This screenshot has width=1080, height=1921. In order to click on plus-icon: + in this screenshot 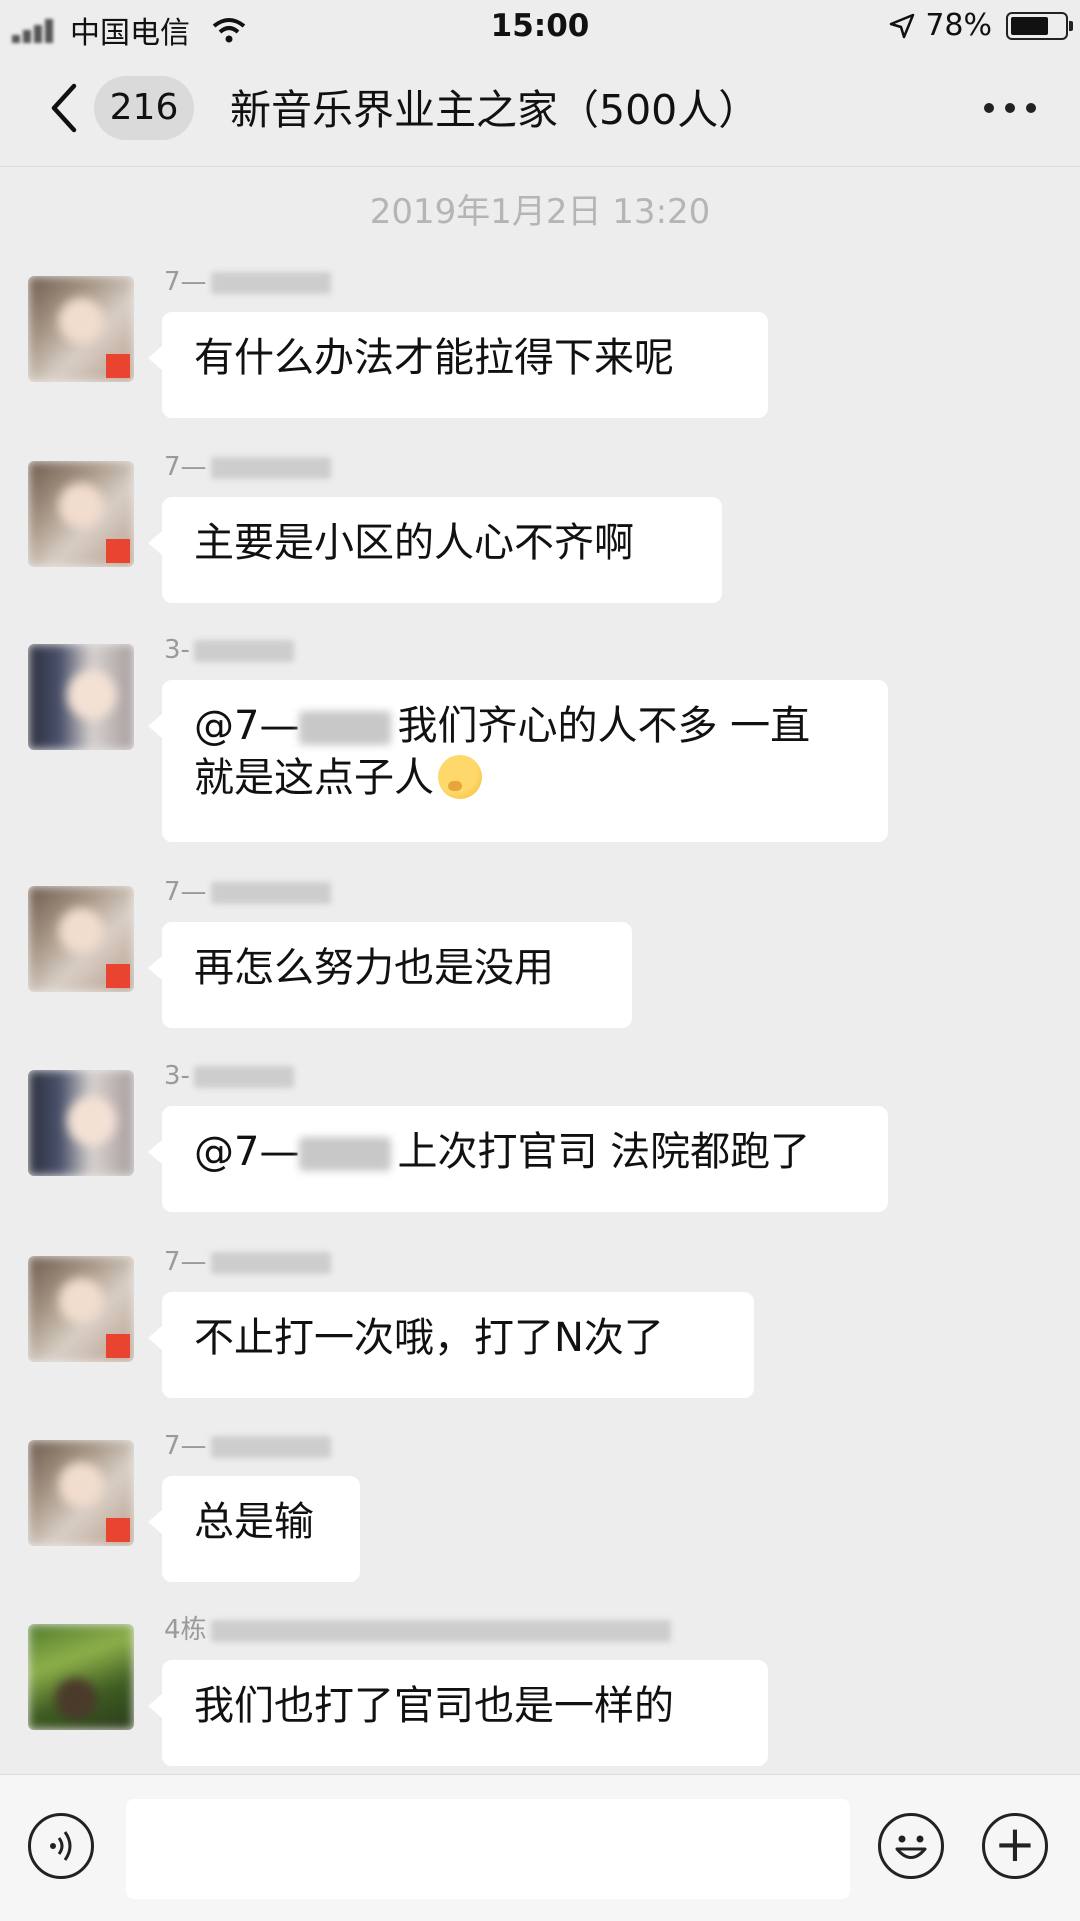, I will do `click(1015, 1846)`.